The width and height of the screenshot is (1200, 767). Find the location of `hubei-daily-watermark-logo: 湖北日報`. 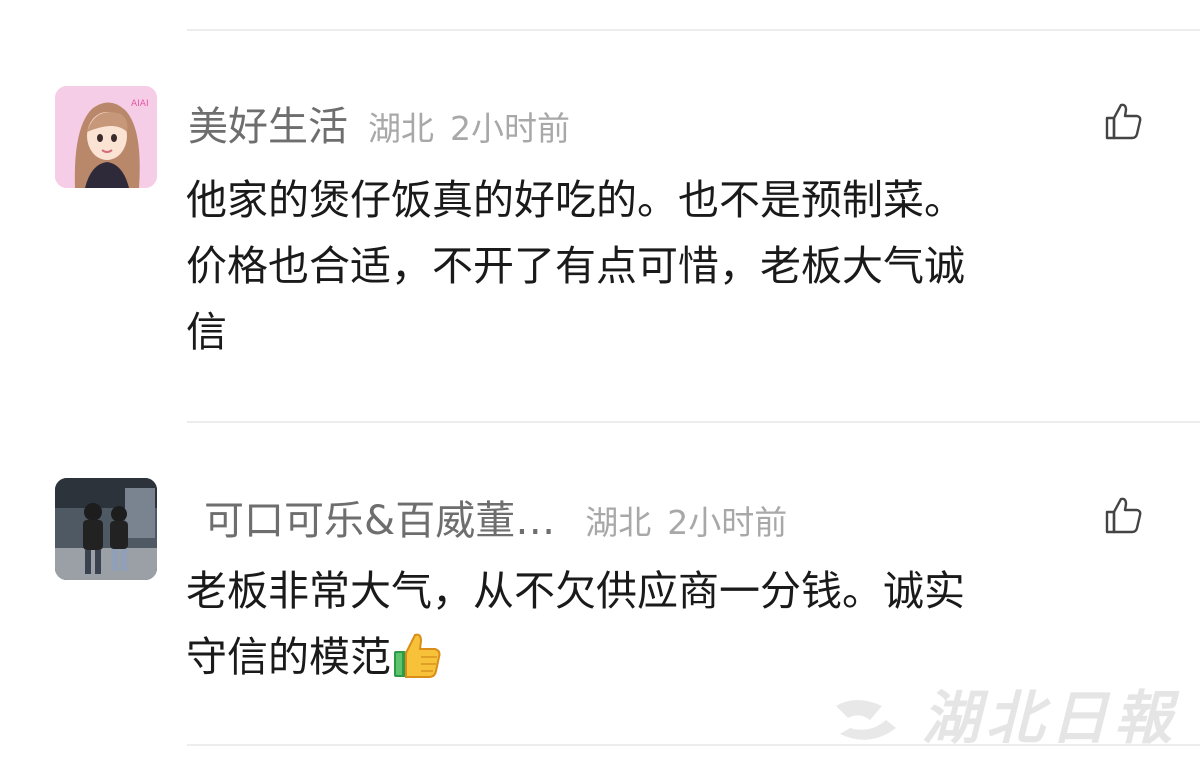

hubei-daily-watermark-logo: 湖北日報 is located at coordinates (1010, 717).